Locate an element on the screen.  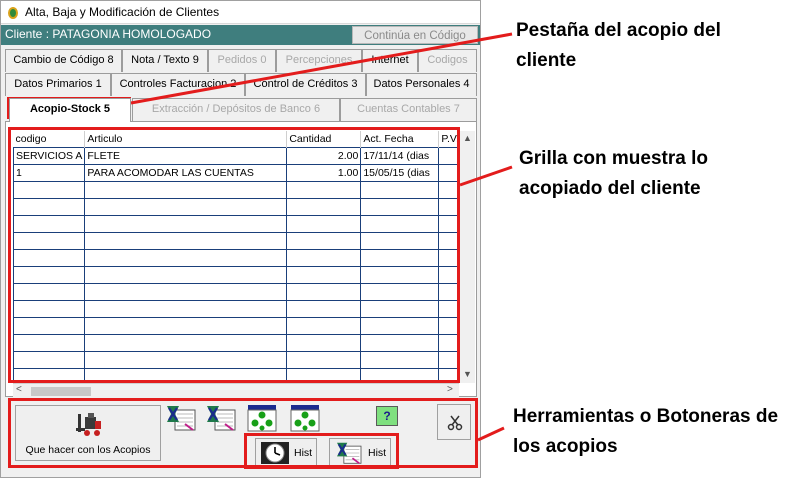
hist-buttons-highlight-box is located at coordinates (321, 451).